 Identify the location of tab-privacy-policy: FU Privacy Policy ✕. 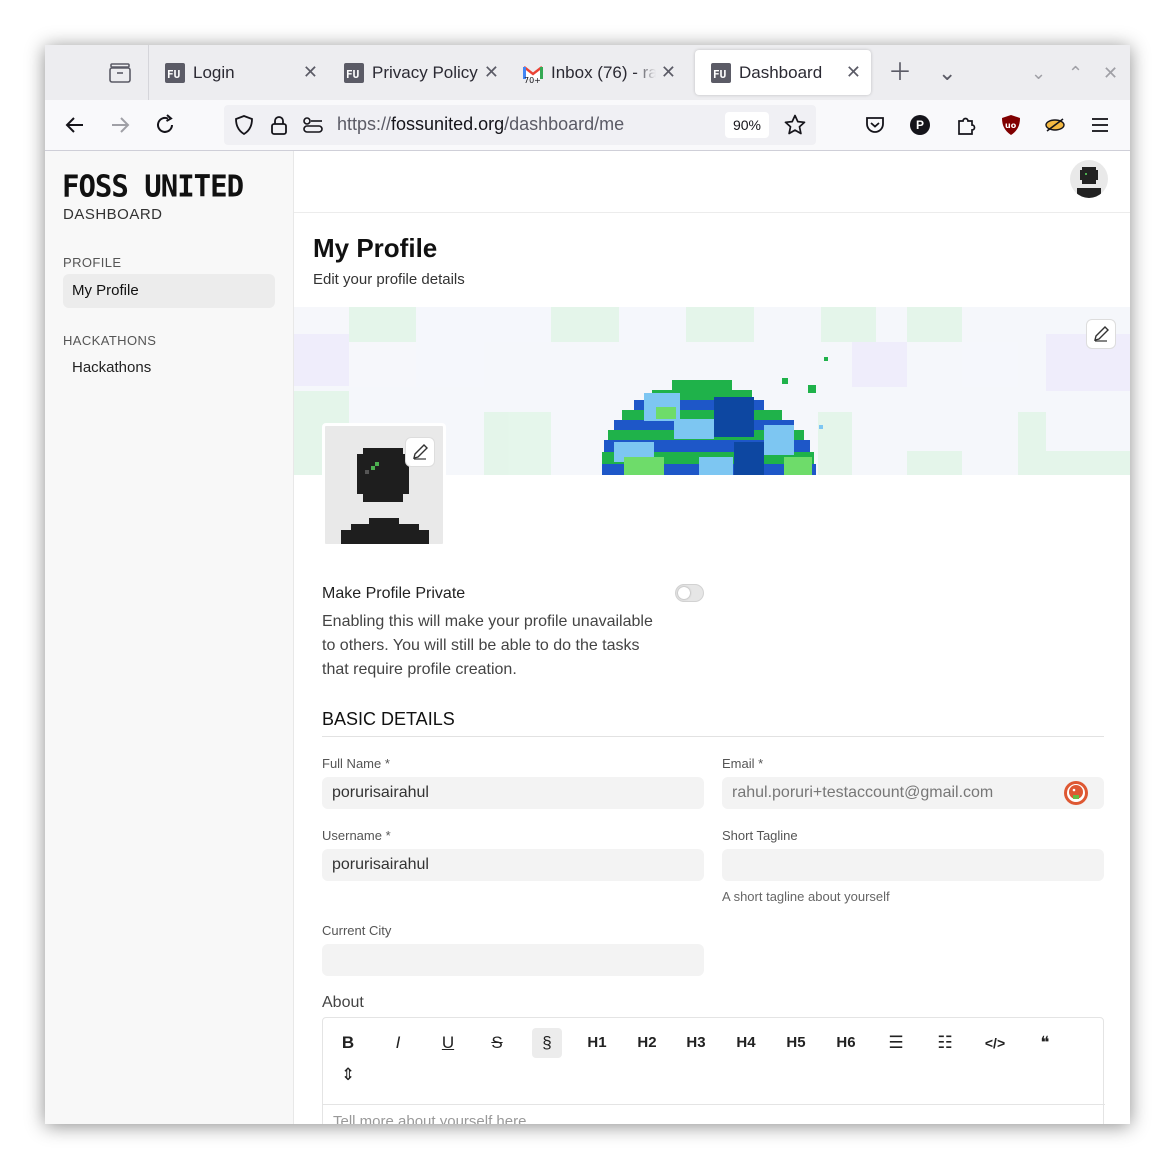
(417, 72).